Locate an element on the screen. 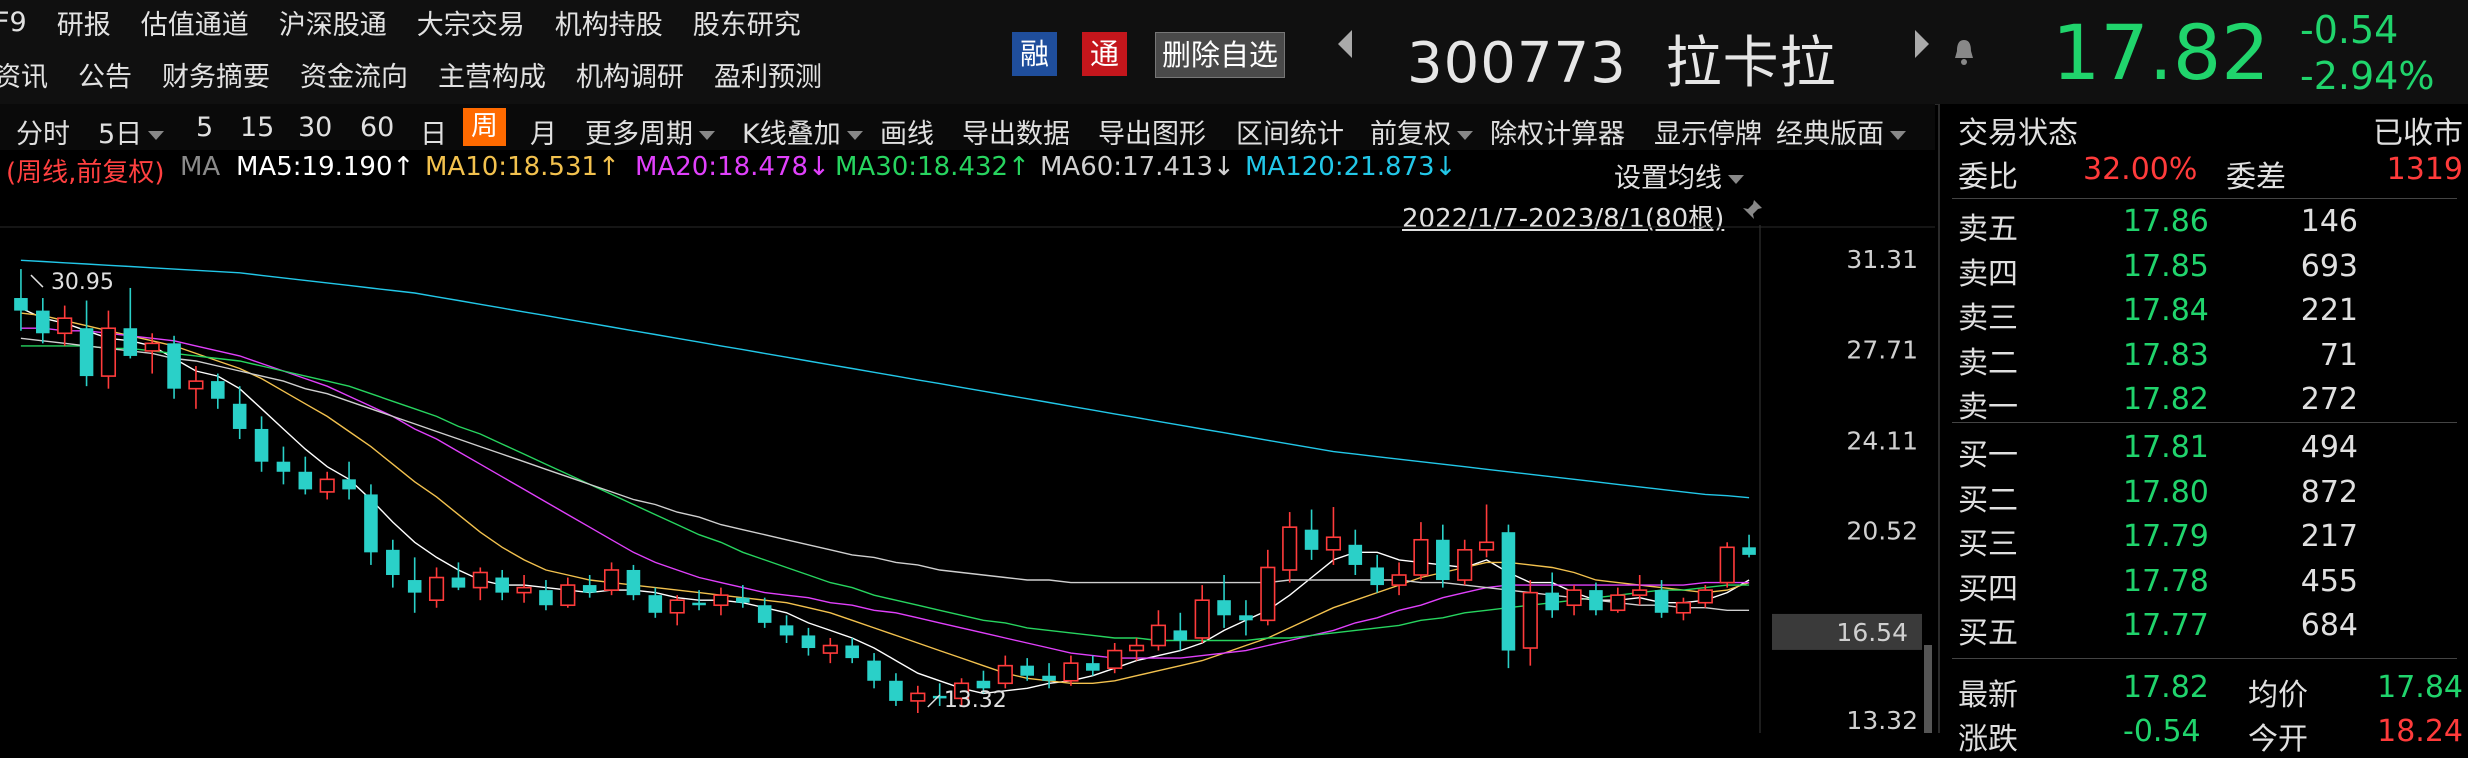 The height and width of the screenshot is (758, 2468). adjust-menu: 前复权 is located at coordinates (1421, 131).